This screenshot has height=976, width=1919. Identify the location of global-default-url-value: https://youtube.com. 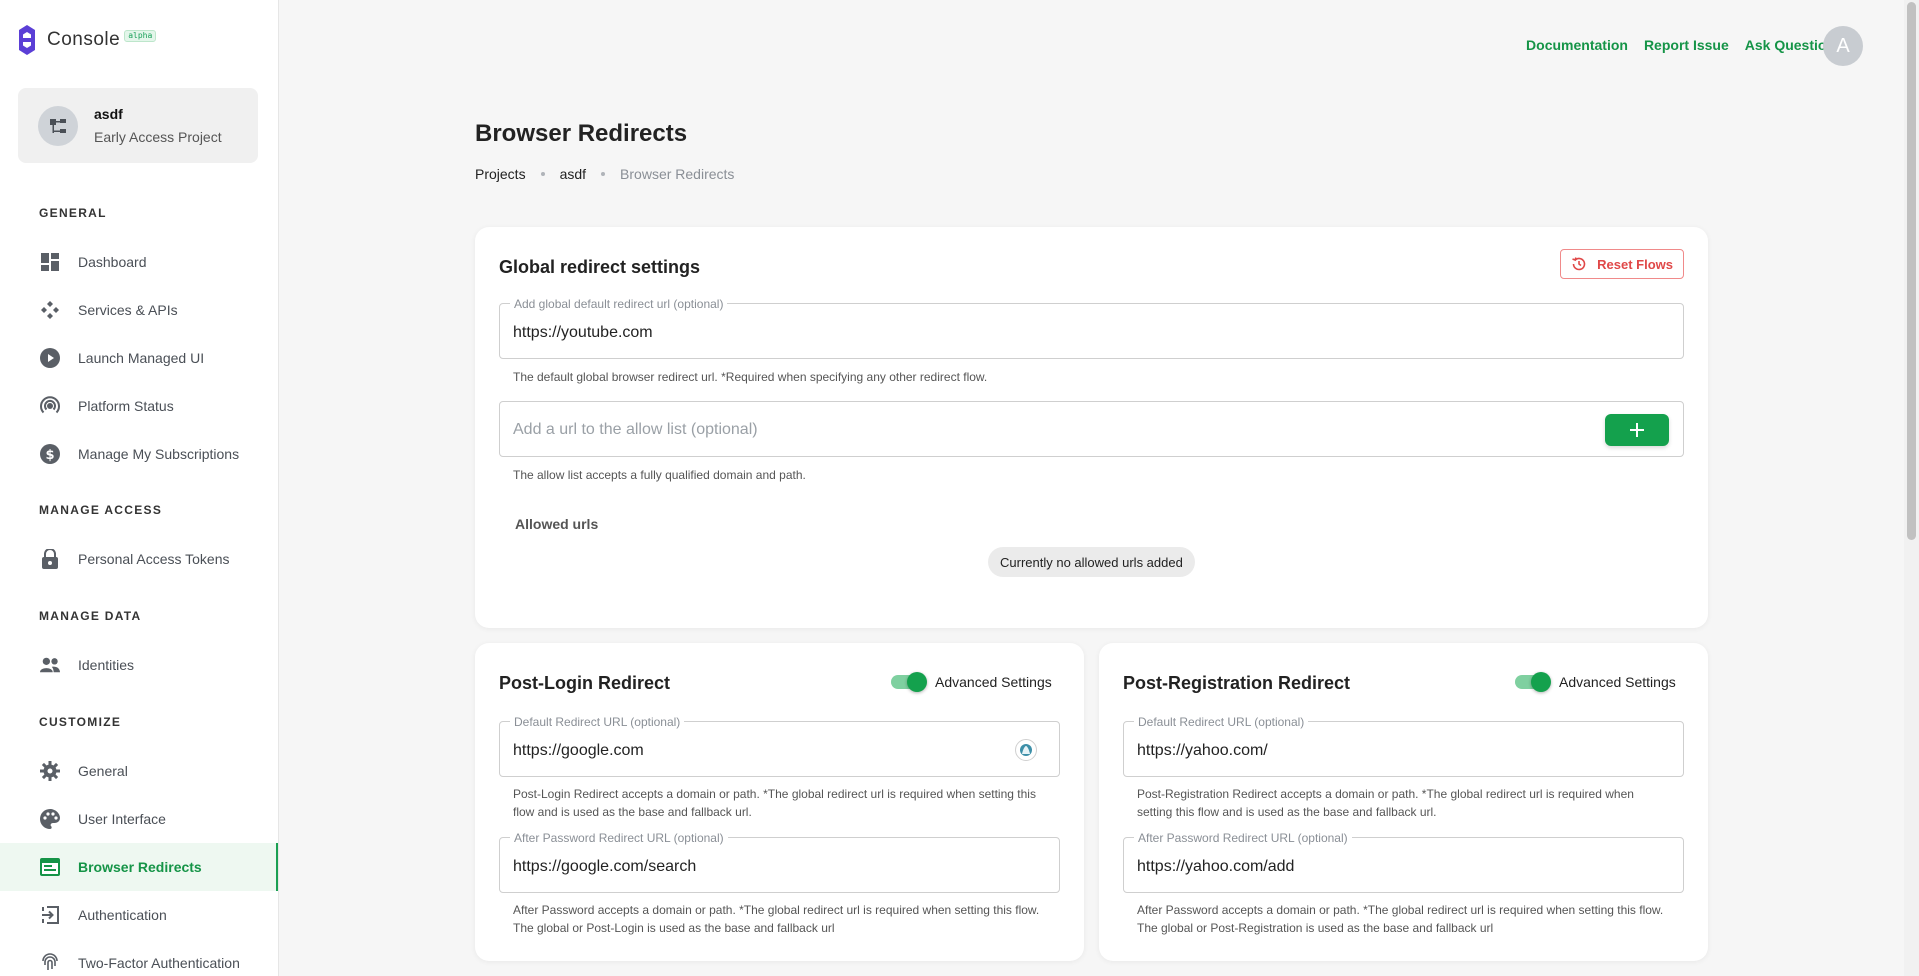
(583, 332).